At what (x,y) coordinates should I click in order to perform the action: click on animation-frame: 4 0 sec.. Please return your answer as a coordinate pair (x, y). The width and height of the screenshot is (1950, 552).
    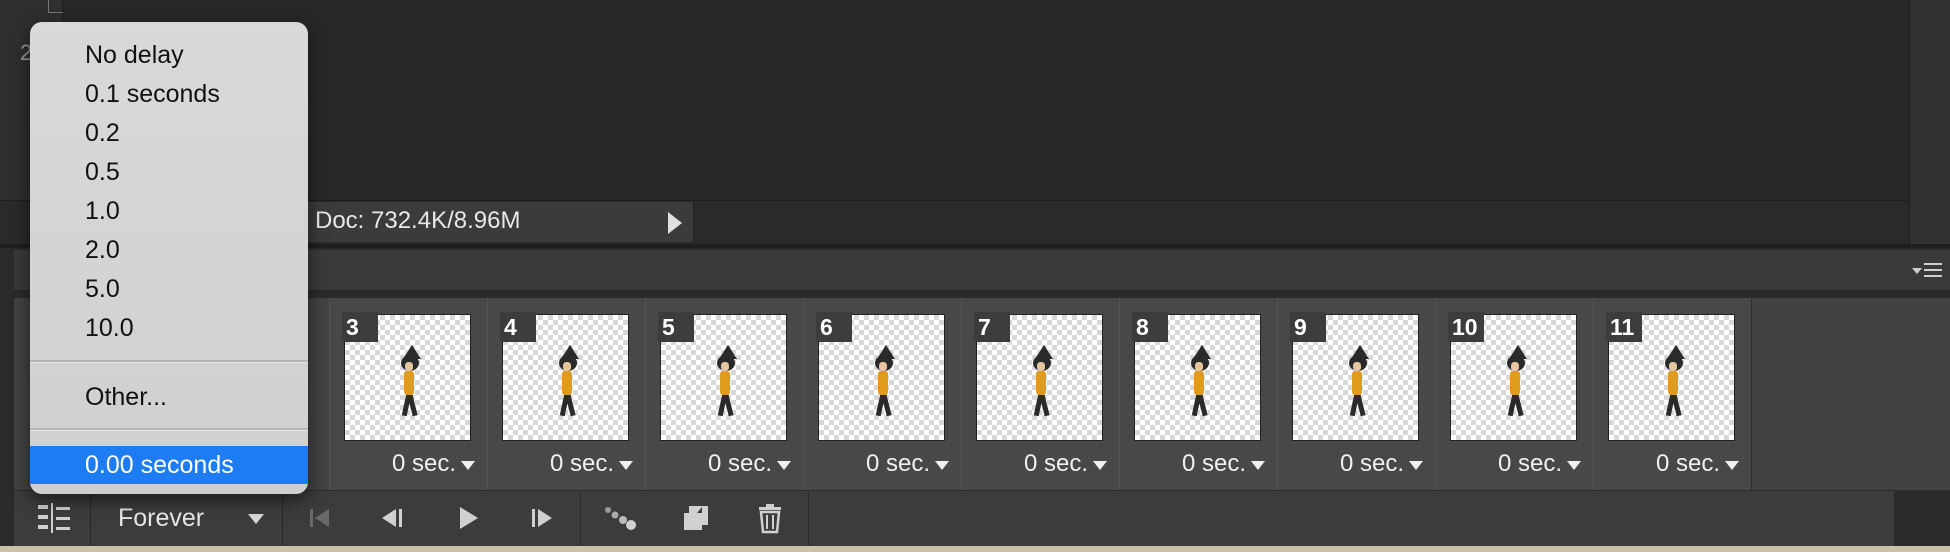
    Looking at the image, I should click on (566, 394).